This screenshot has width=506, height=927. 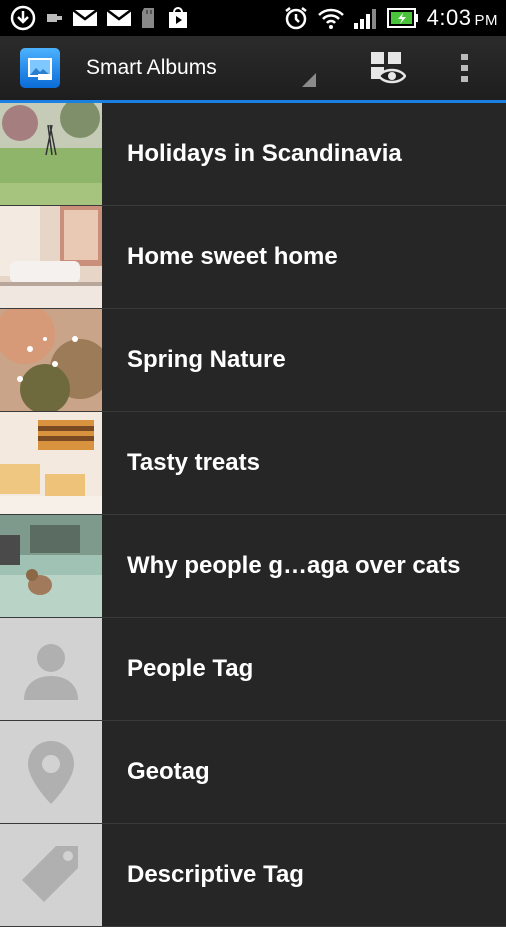 What do you see at coordinates (294, 565) in the screenshot?
I see `album-label: Why people g…aga over cats` at bounding box center [294, 565].